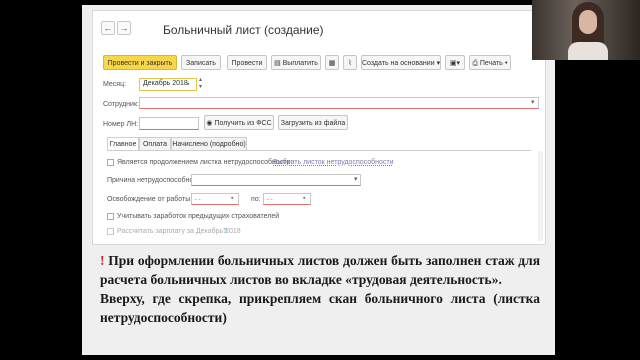 This screenshot has width=640, height=360. I want to click on release-from-label: Освобождение от работы с:, so click(152, 199).